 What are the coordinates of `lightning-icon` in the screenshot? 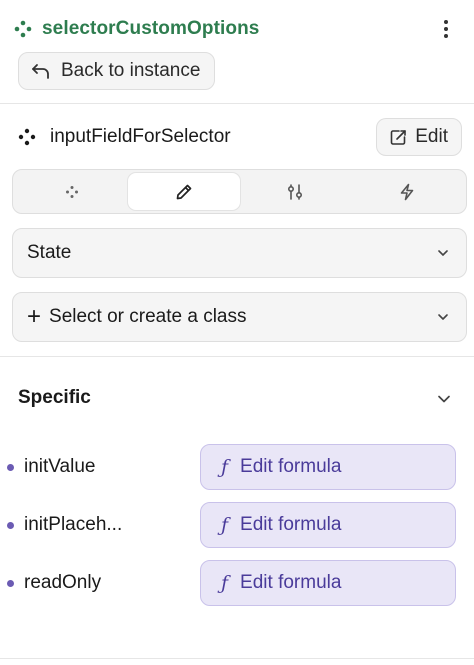 It's located at (407, 191).